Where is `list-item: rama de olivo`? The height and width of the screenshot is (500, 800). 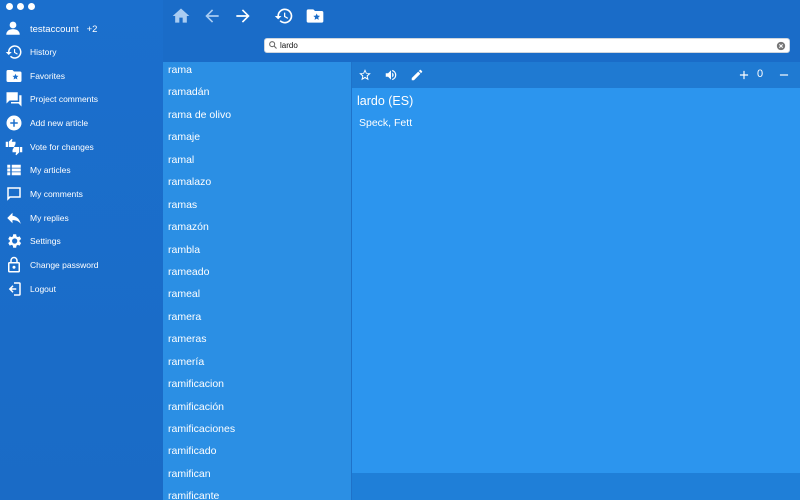
list-item: rama de olivo is located at coordinates (257, 118).